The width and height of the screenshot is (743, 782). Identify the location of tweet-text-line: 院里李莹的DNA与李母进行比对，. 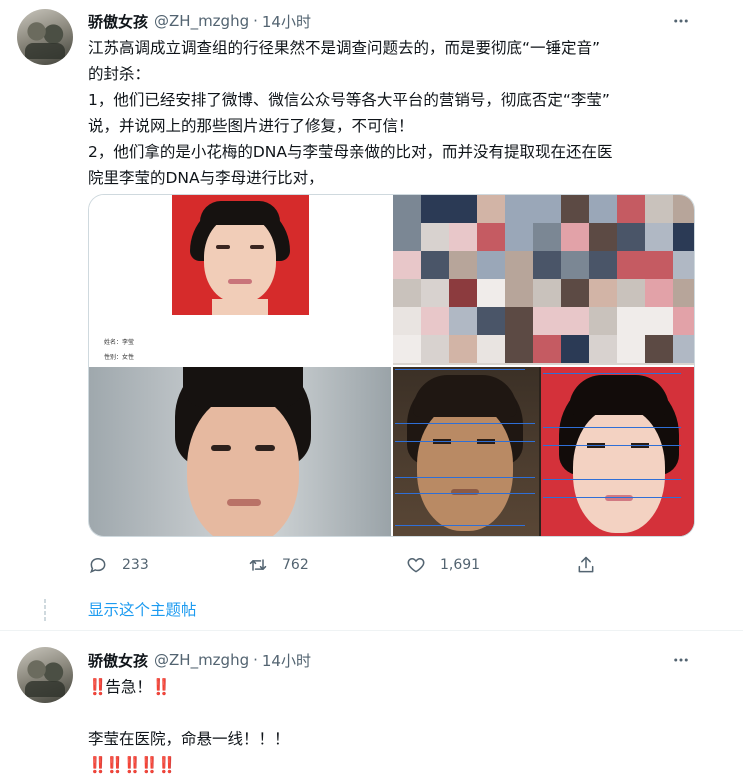
(206, 178).